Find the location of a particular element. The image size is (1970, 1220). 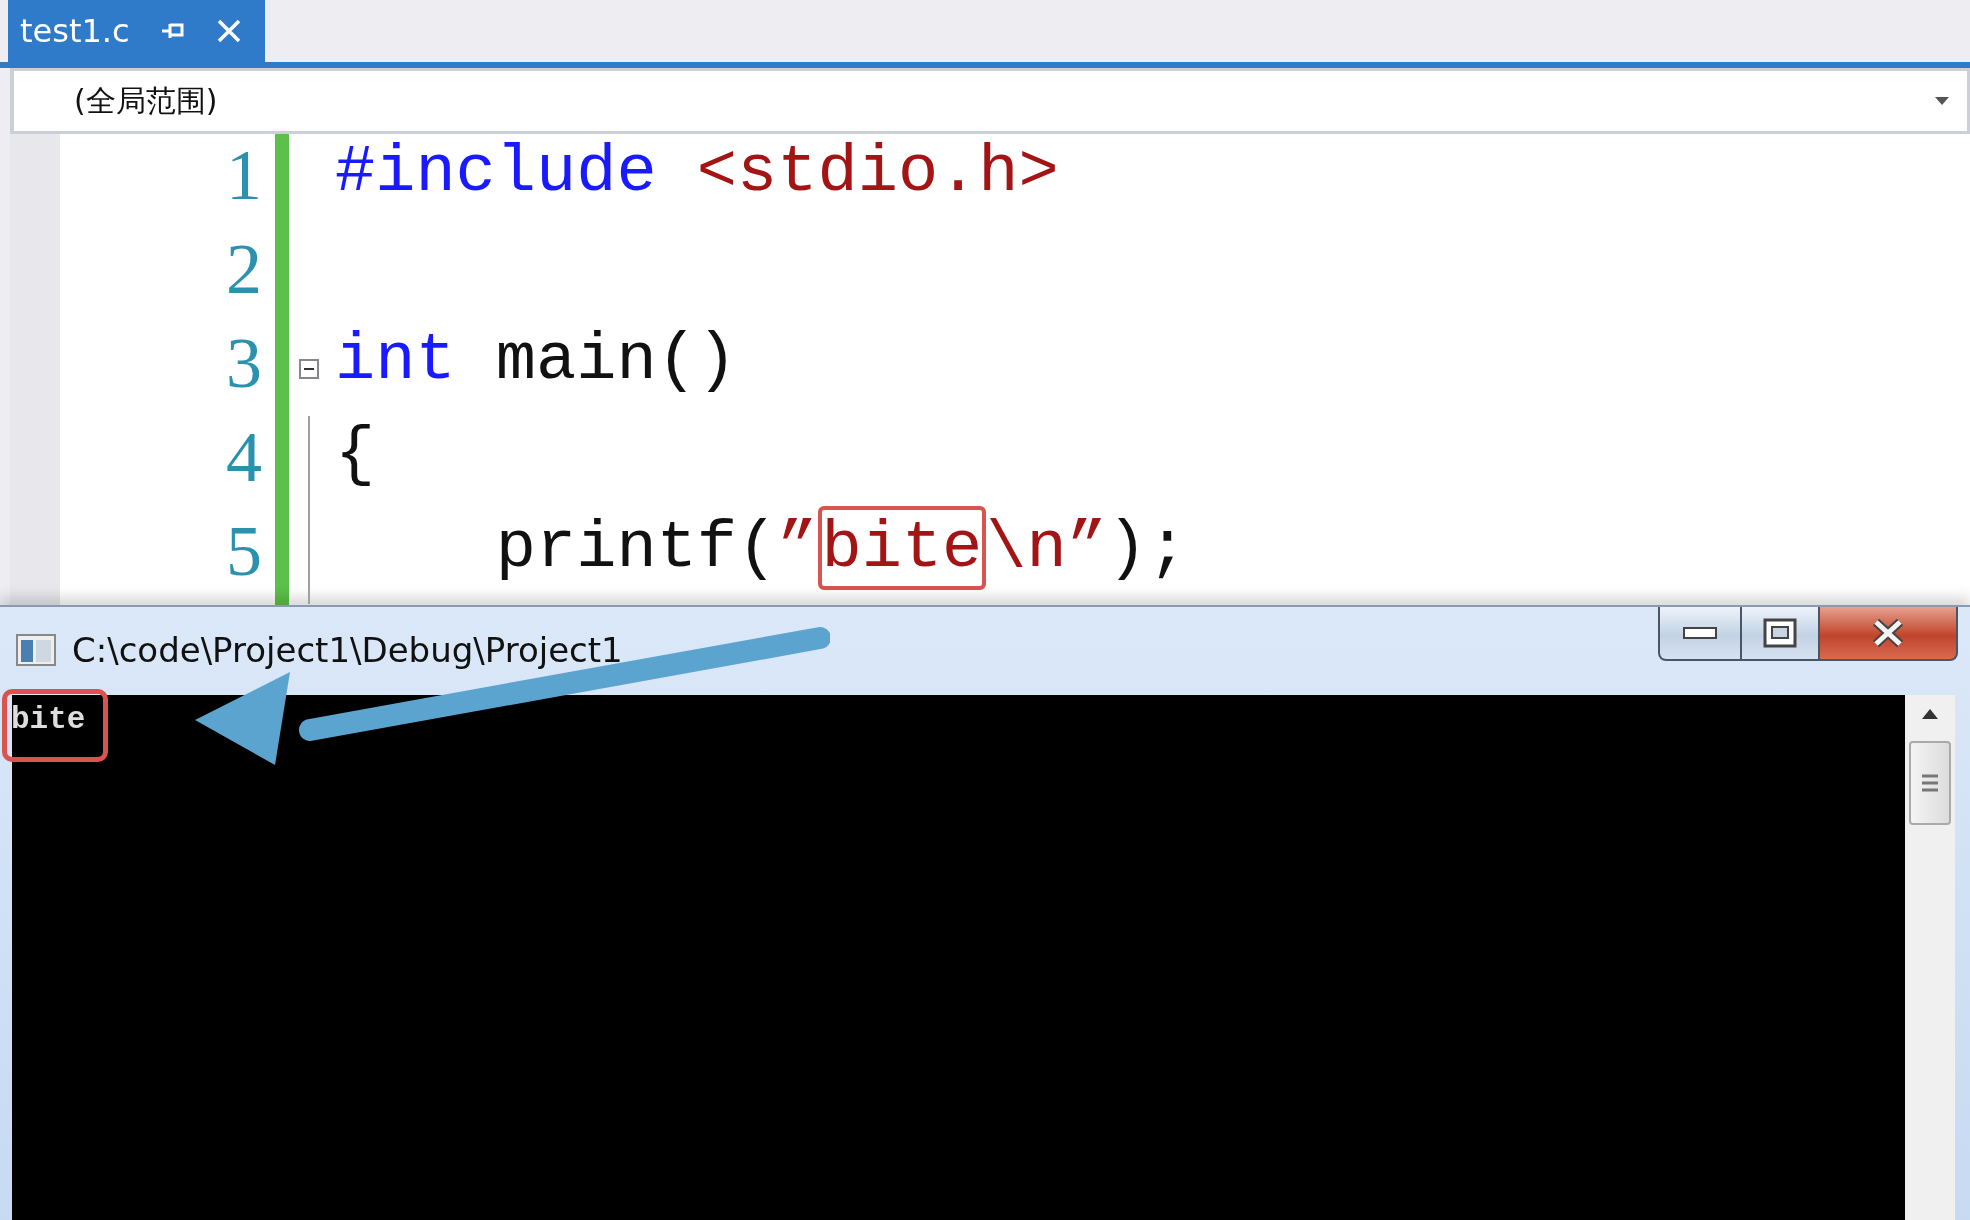

code-line: int main() is located at coordinates (537, 361).